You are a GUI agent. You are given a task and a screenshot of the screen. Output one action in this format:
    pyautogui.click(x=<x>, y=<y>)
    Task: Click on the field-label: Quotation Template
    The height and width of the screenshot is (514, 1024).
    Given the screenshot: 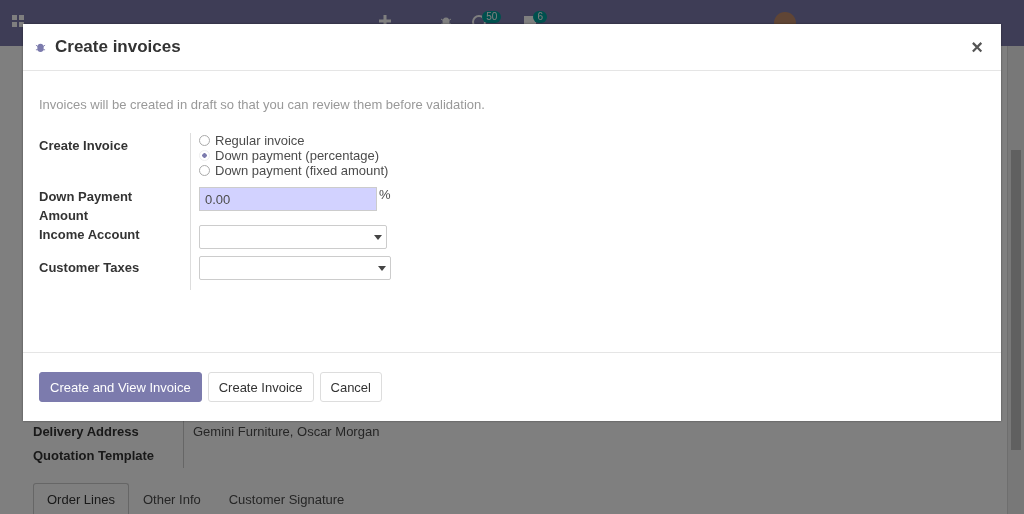 What is the action you would take?
    pyautogui.click(x=108, y=456)
    